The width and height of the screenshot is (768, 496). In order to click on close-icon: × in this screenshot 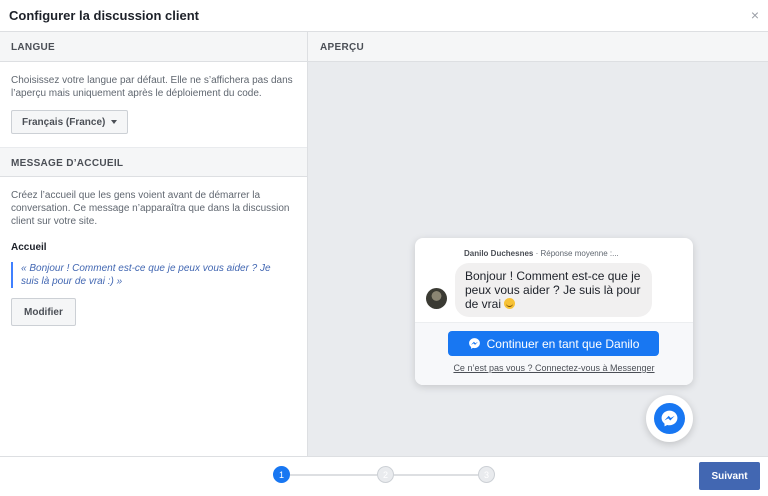, I will do `click(755, 15)`.